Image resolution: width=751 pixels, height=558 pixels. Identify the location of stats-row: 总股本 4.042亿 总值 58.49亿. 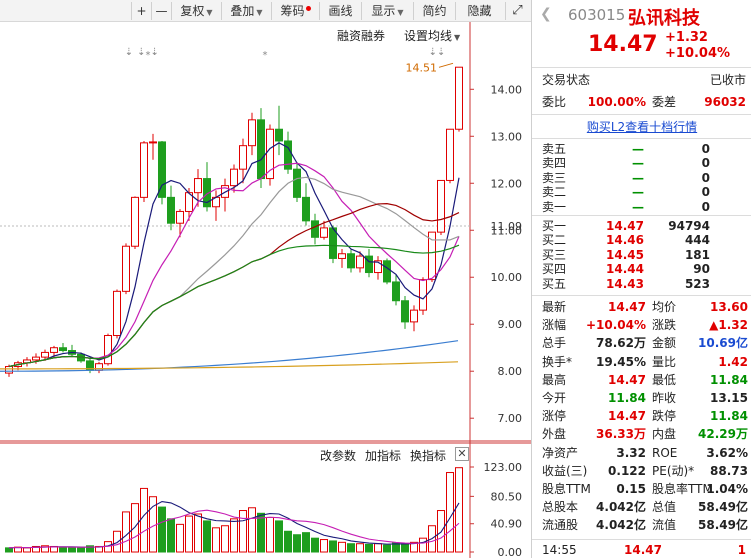
(641, 507).